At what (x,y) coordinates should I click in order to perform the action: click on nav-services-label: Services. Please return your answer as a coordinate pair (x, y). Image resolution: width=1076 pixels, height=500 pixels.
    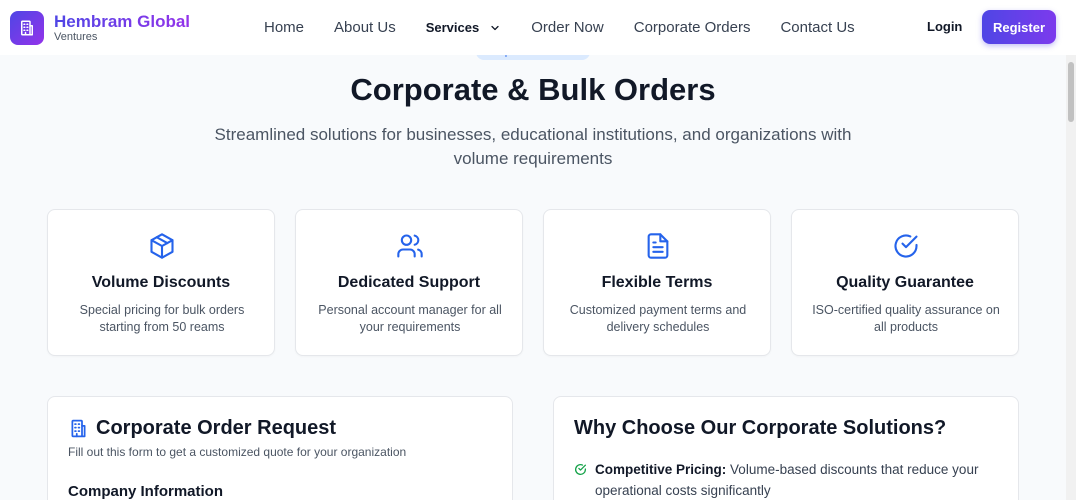
    Looking at the image, I should click on (452, 27).